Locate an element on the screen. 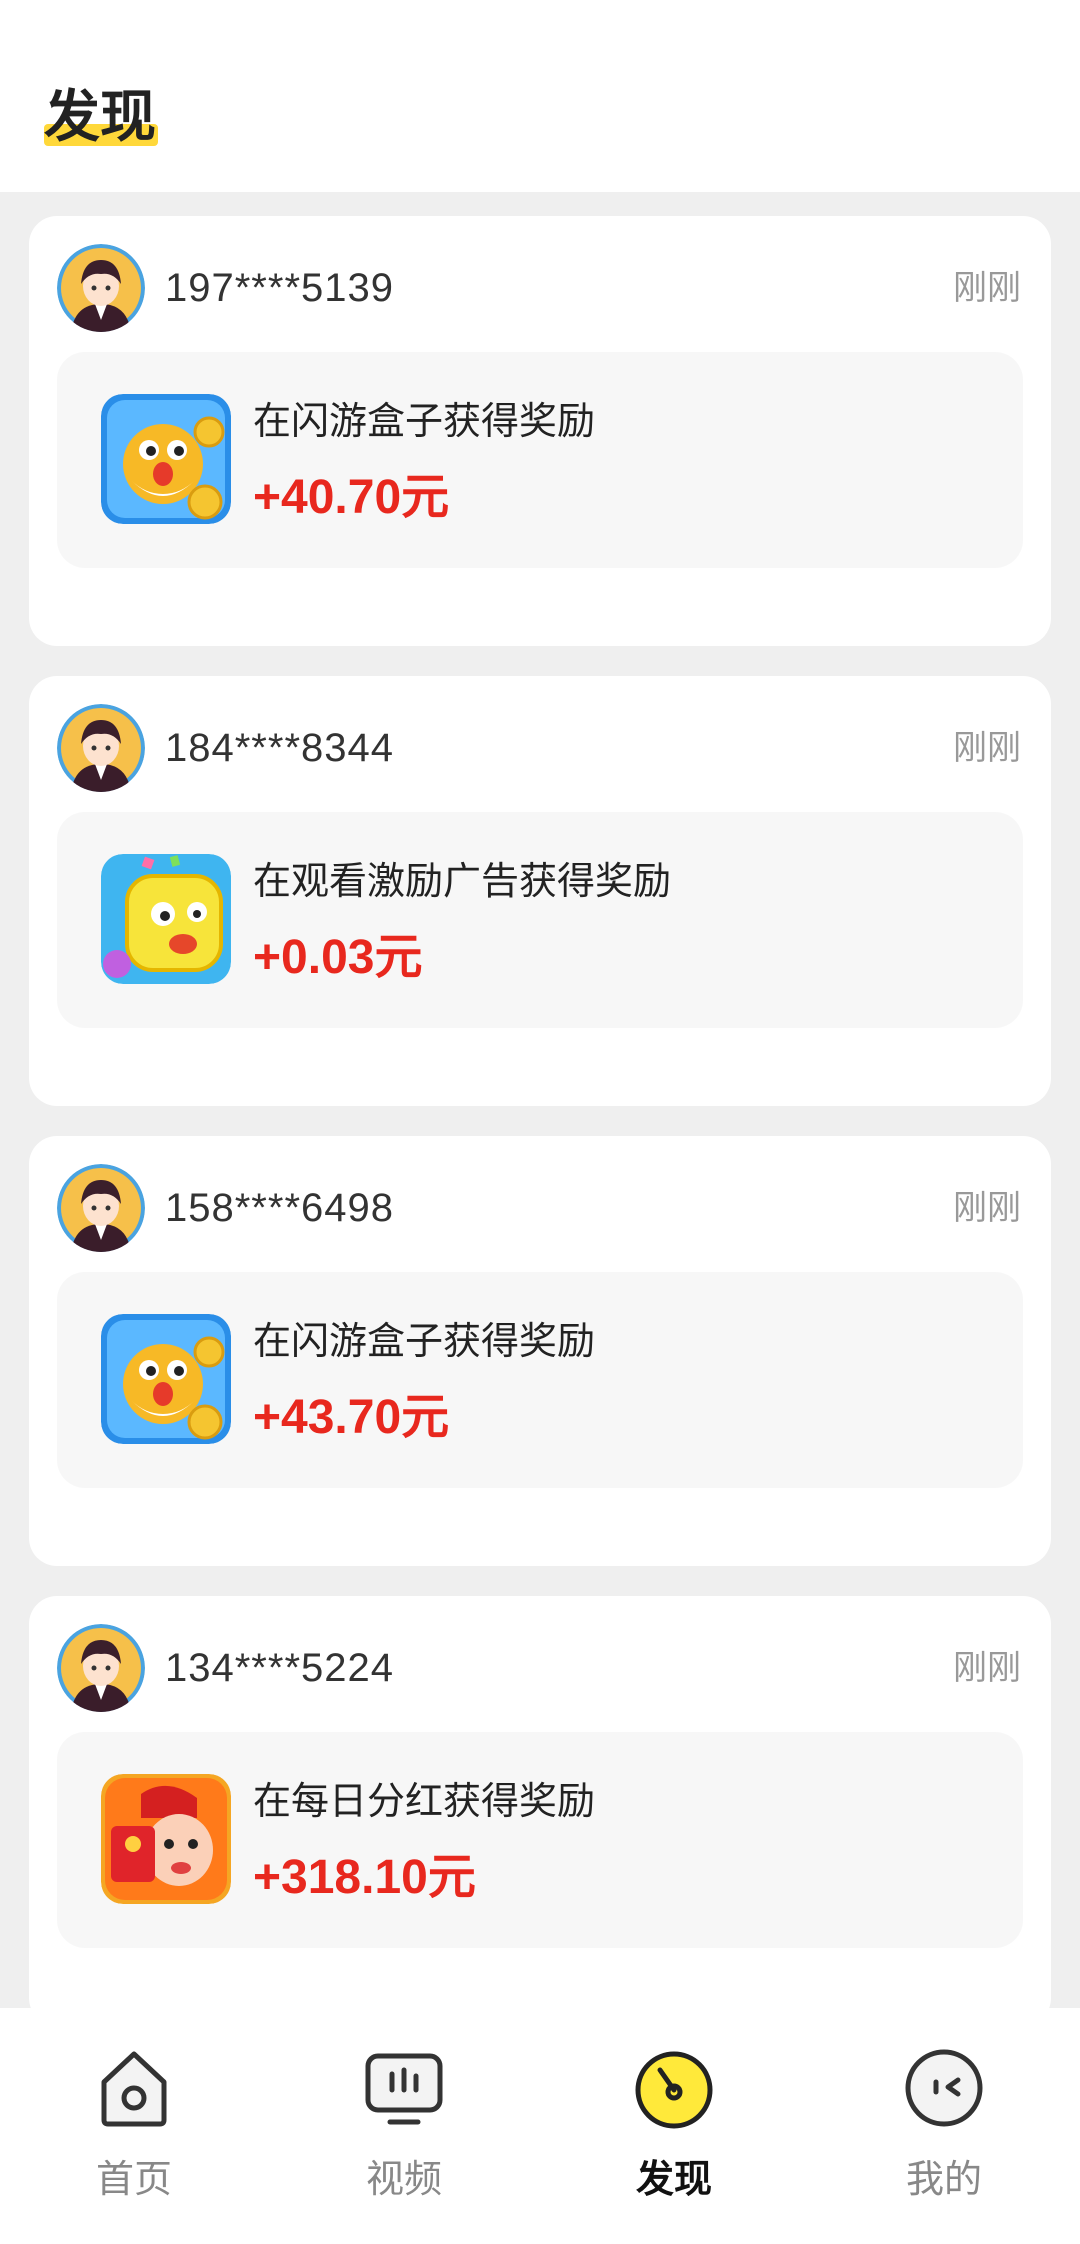  reward-box: 在每日分红获得奖励 +318.10元 is located at coordinates (540, 1840).